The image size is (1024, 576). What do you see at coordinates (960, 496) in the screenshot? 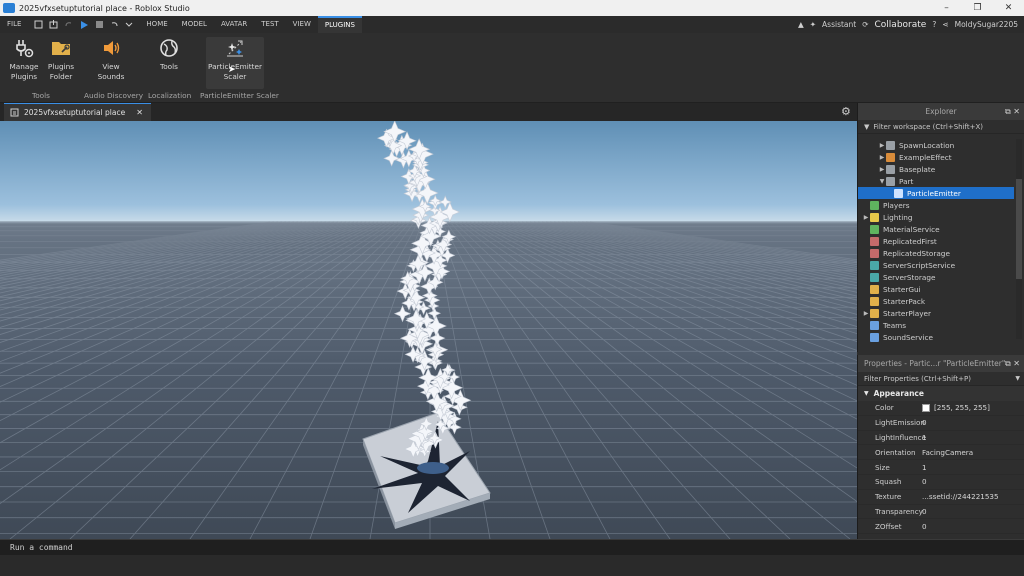
I see `property-value: ...ssetid://244221535` at bounding box center [960, 496].